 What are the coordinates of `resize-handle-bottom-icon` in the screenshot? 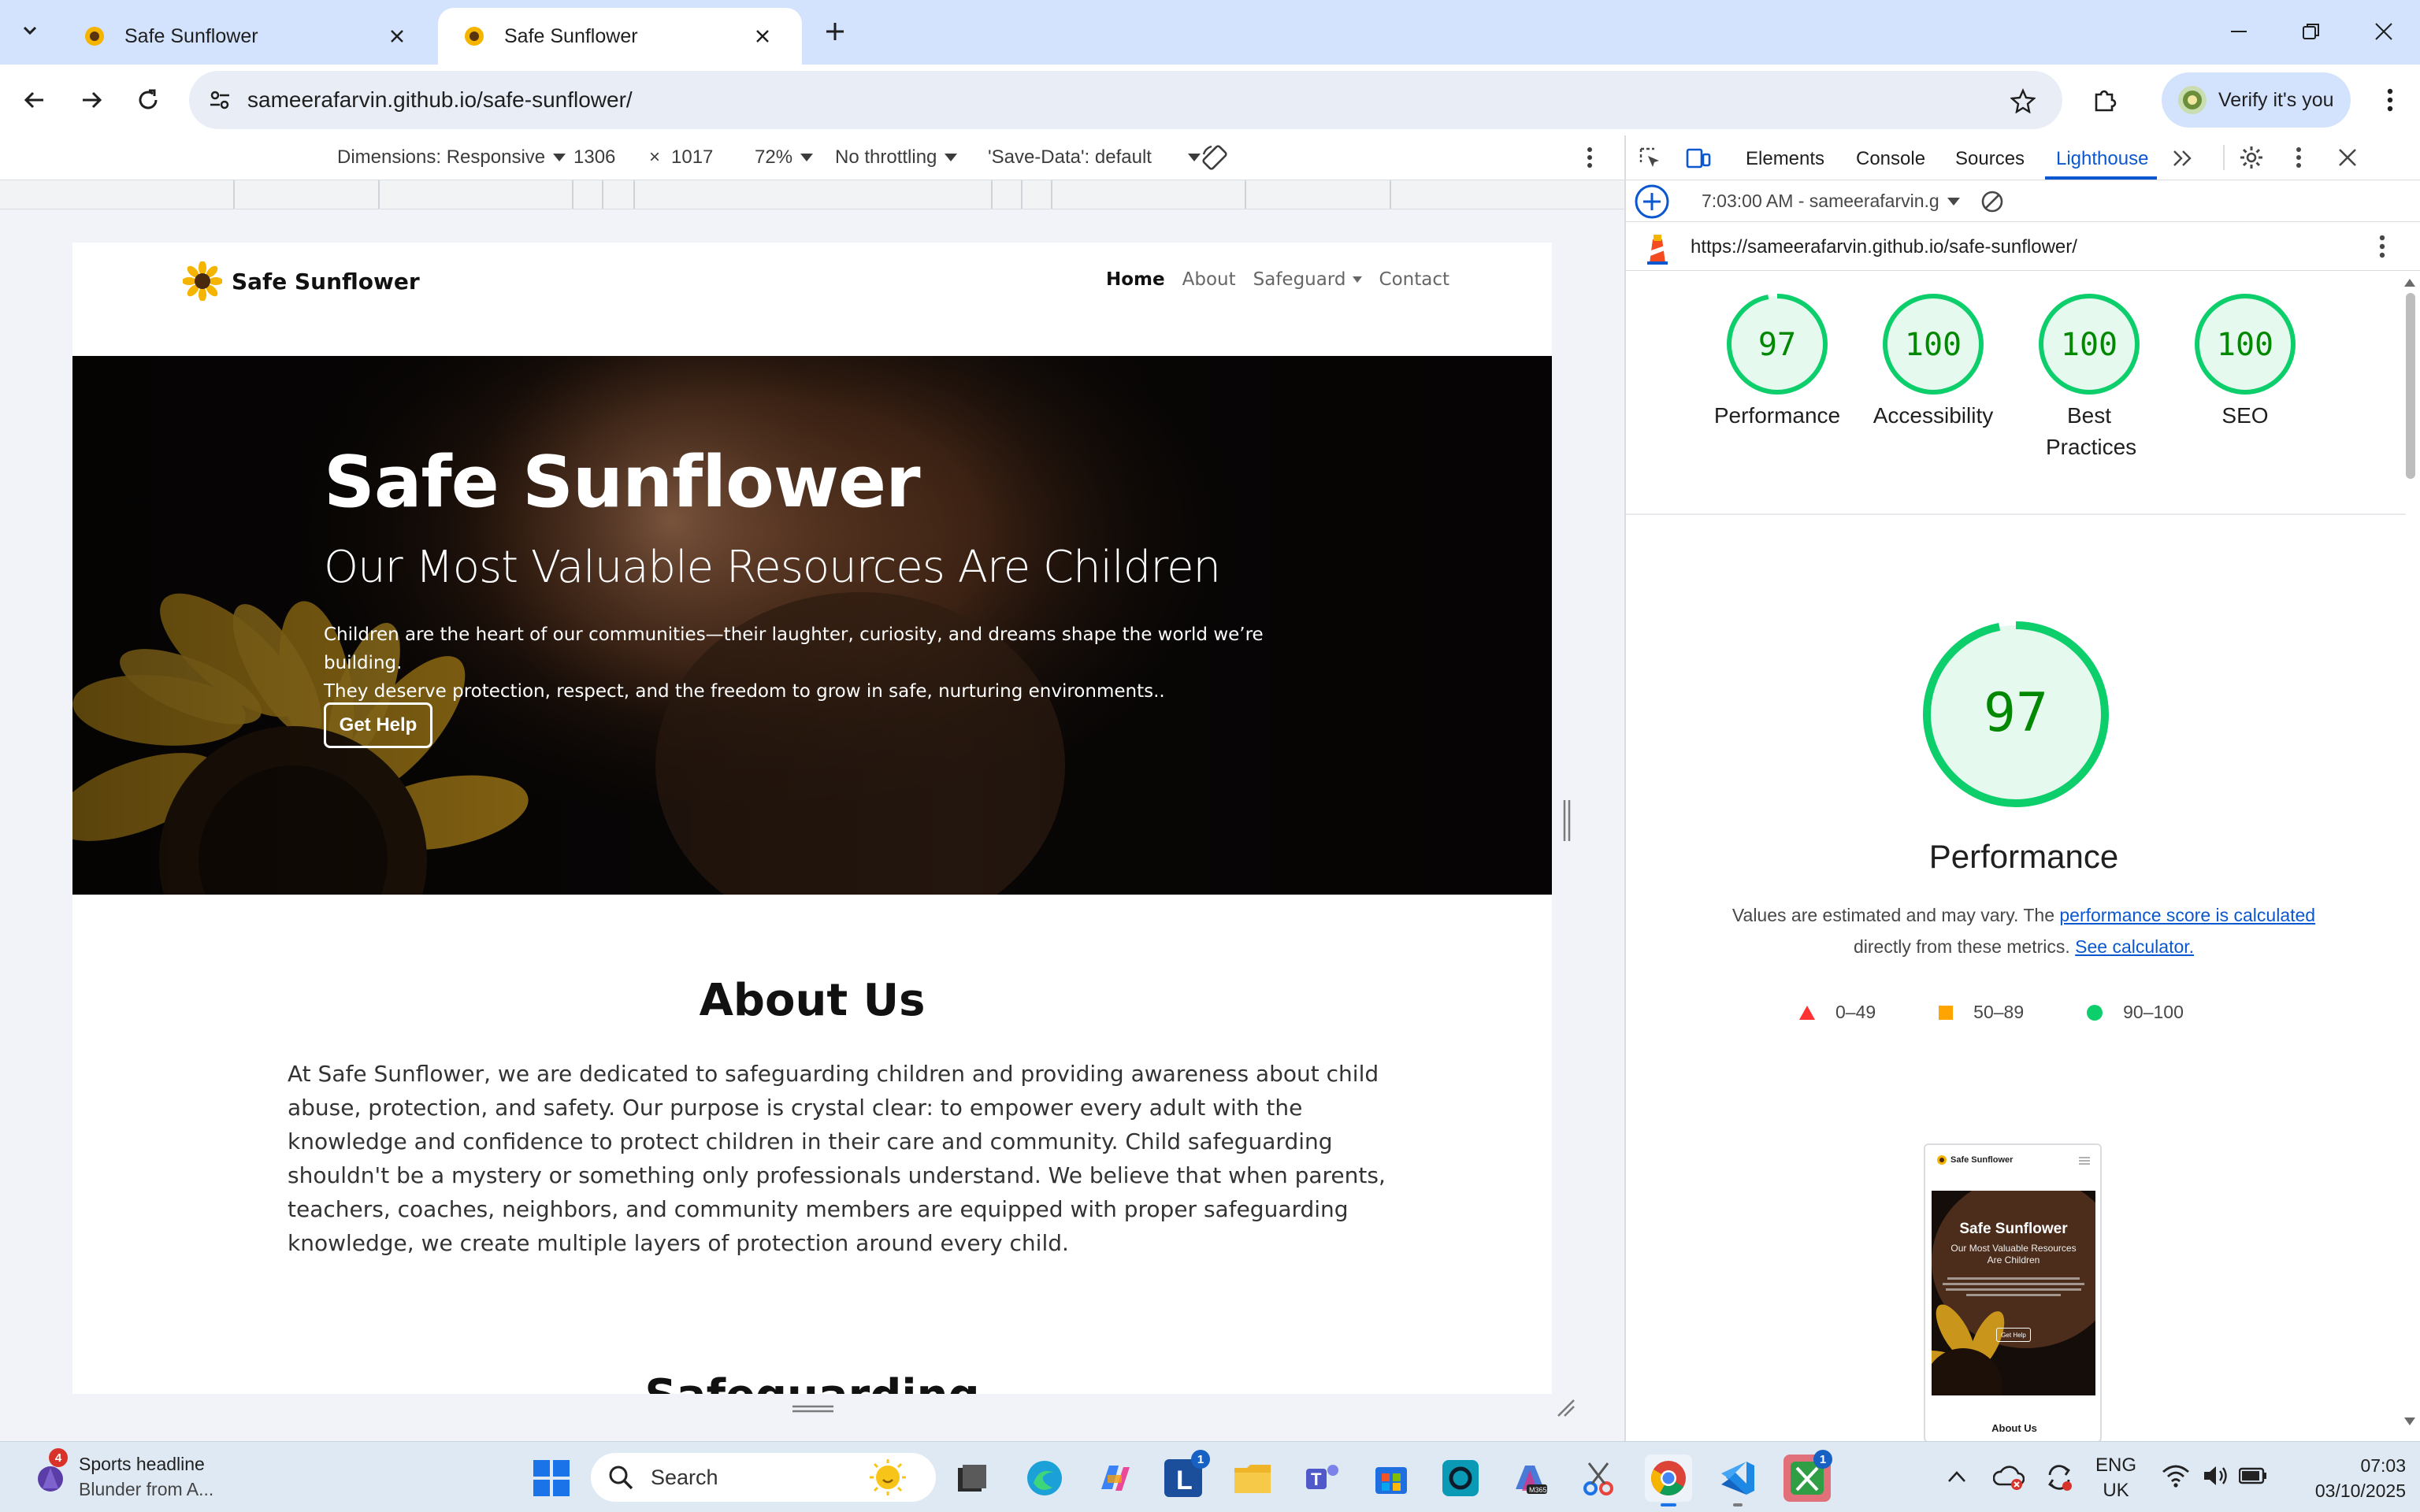 It's located at (813, 1409).